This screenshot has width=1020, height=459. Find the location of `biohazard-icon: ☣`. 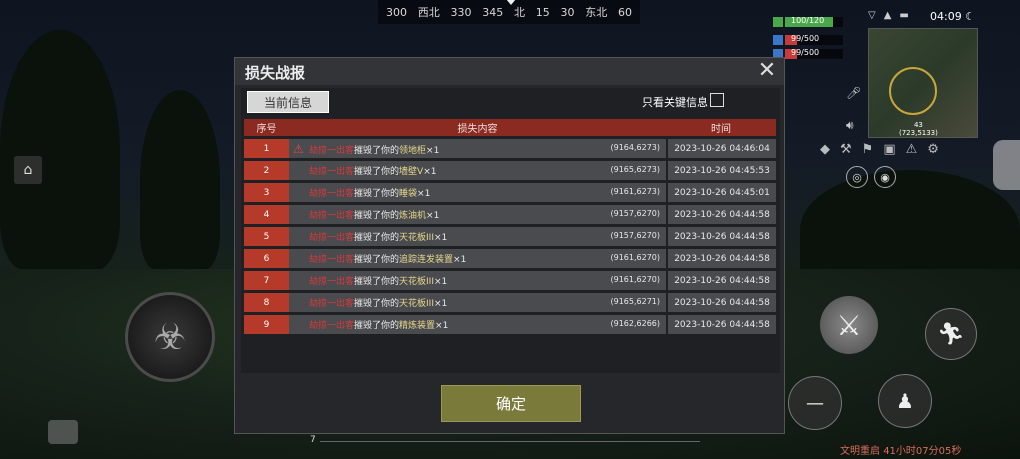

biohazard-icon: ☣ is located at coordinates (170, 337).